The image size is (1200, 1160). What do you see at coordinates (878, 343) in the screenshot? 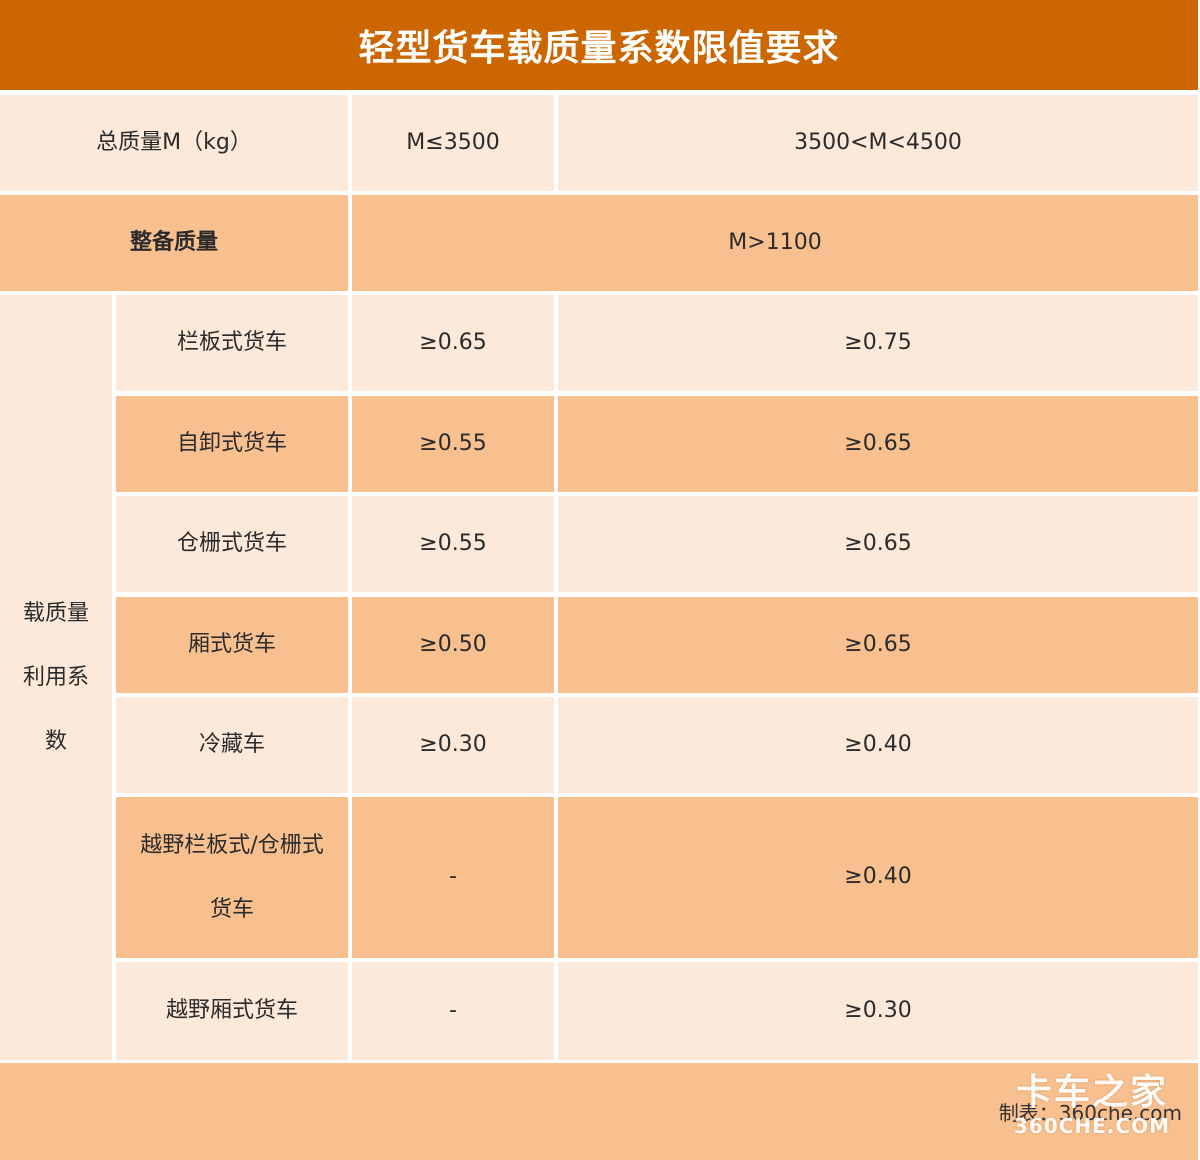
I see `coefficient-cell-range-2: ≥0.75` at bounding box center [878, 343].